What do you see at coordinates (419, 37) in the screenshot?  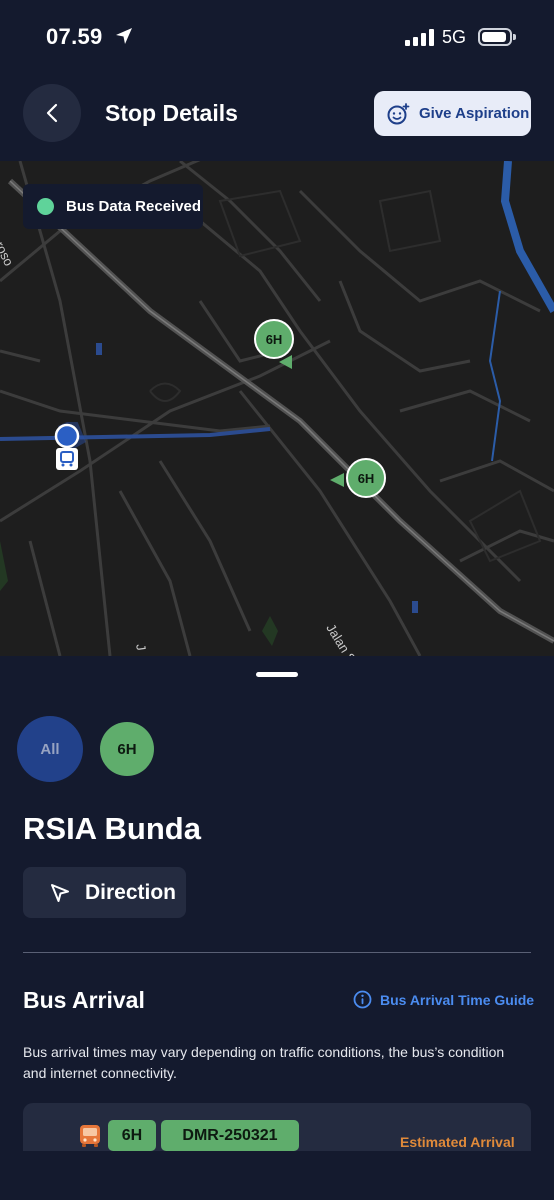 I see `signal-icon` at bounding box center [419, 37].